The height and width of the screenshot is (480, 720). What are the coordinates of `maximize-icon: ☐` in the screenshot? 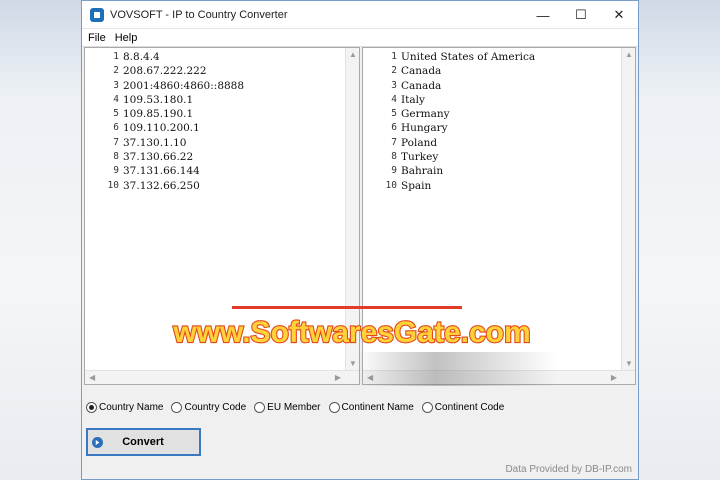 It's located at (581, 14).